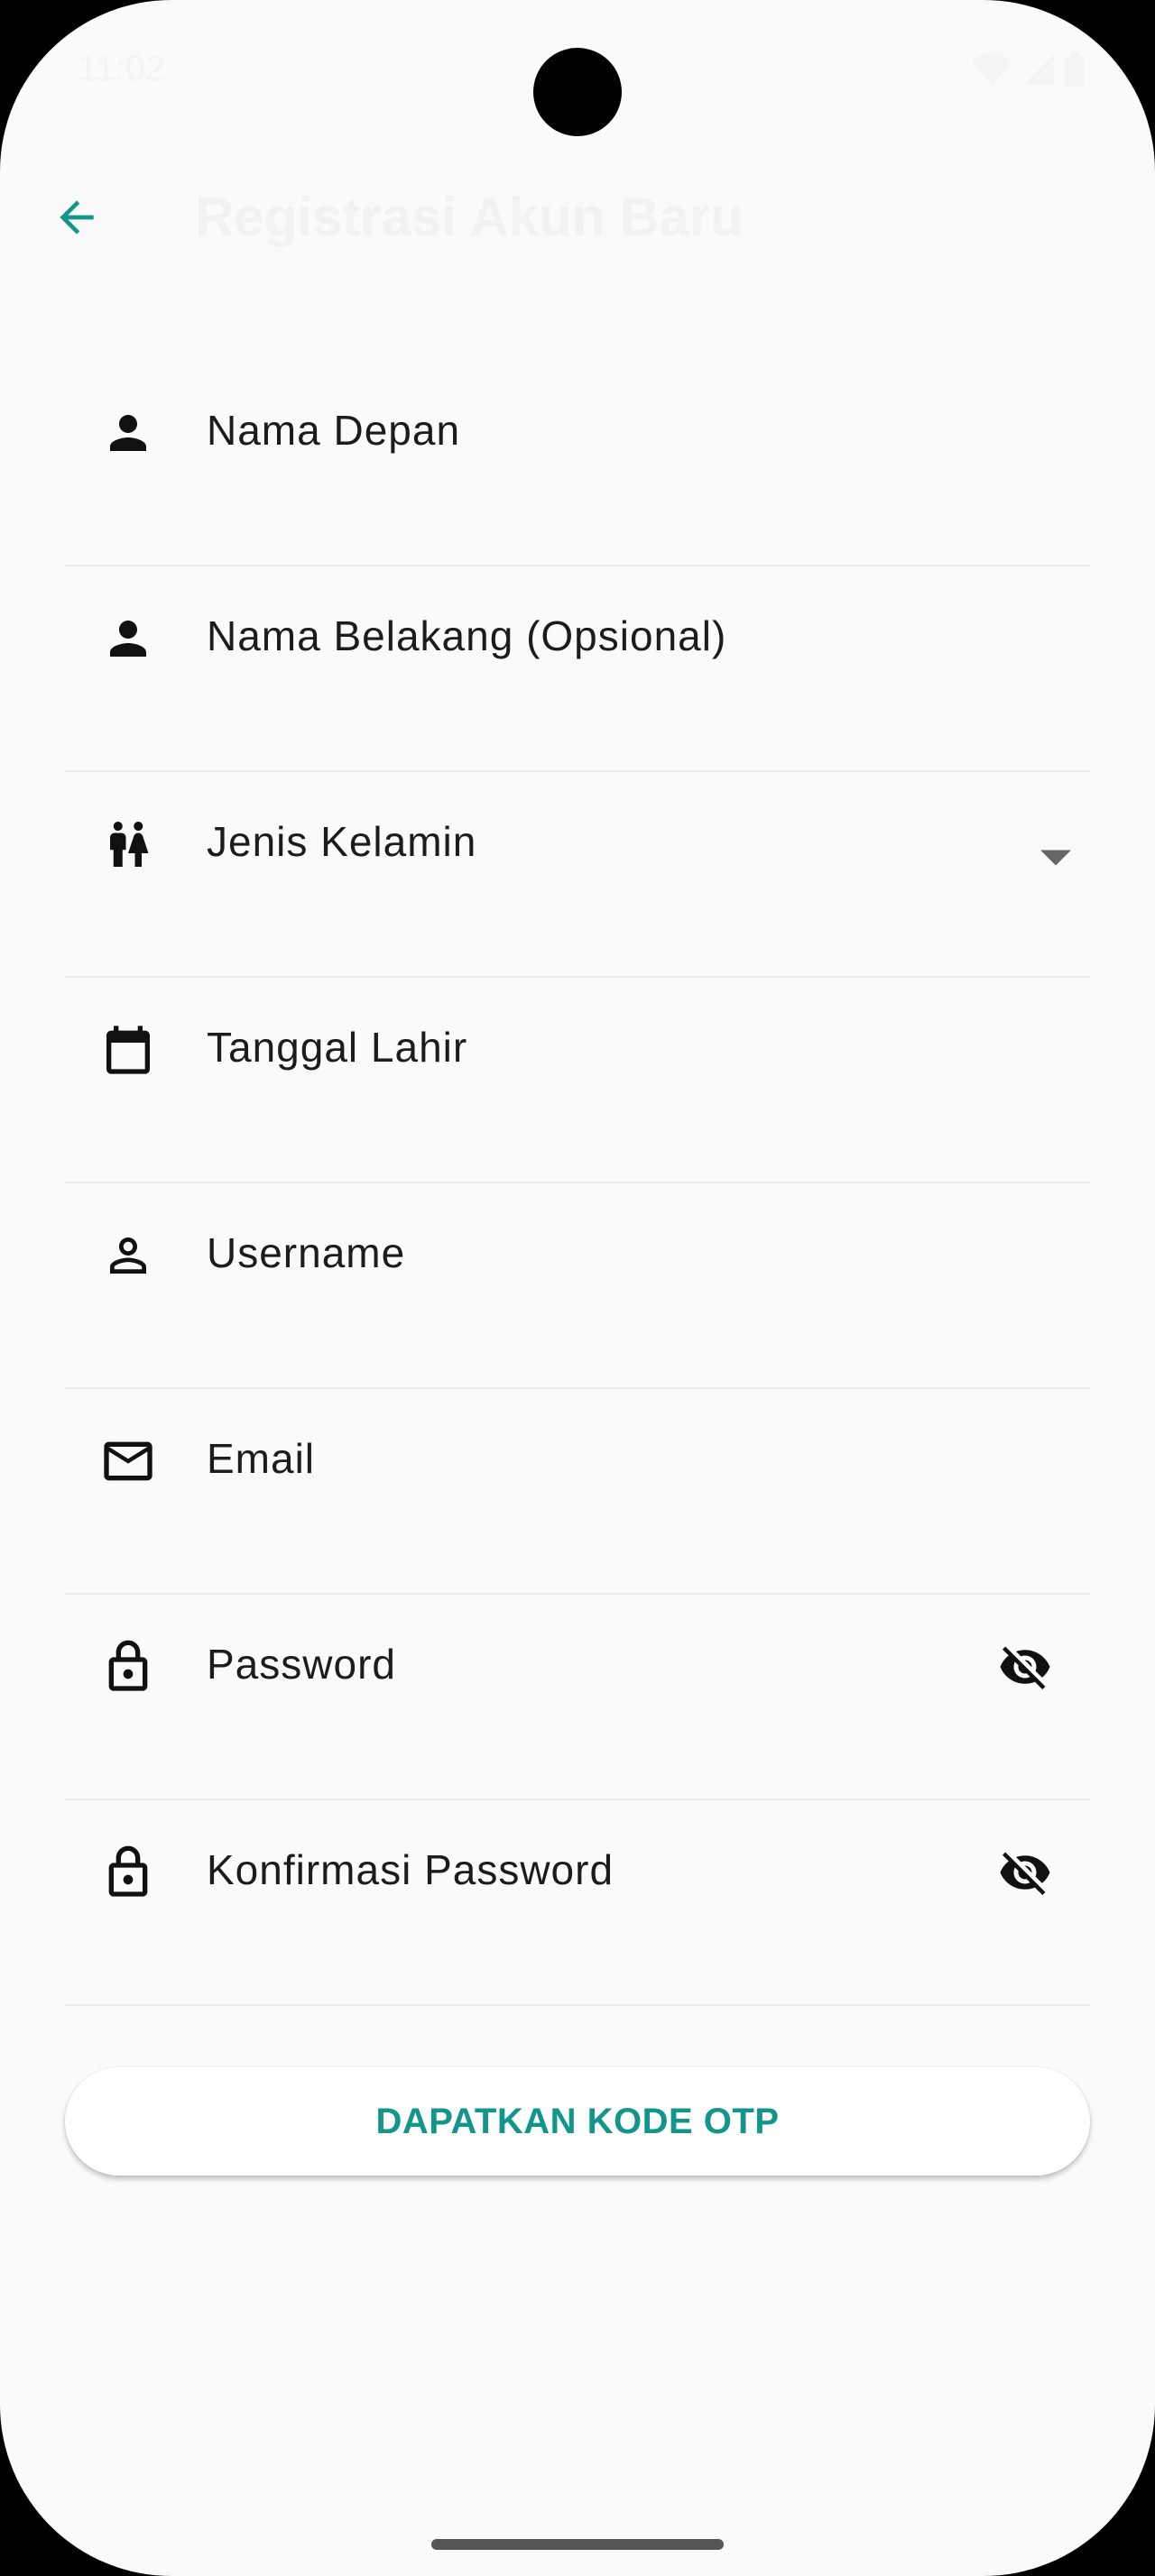 The image size is (1155, 2576). I want to click on dropdown-arrow-icon, so click(1056, 858).